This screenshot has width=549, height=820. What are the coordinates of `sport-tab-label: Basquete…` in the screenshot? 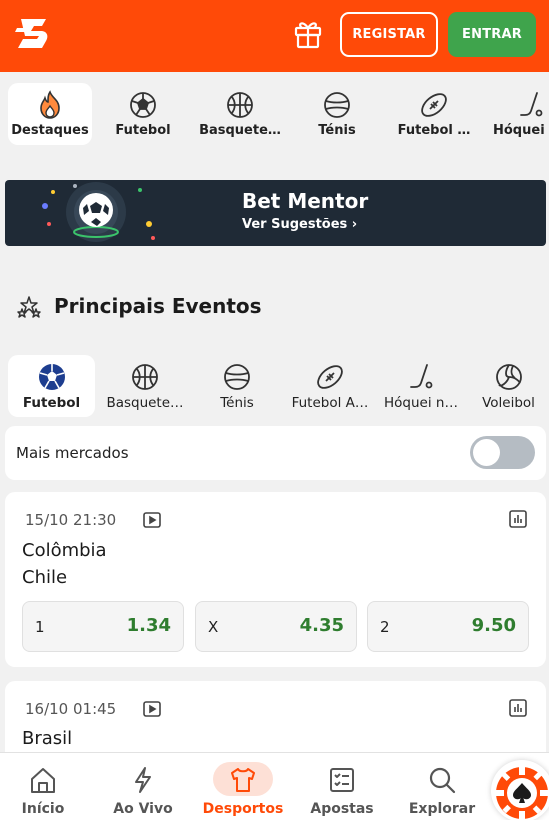 It's located at (240, 130).